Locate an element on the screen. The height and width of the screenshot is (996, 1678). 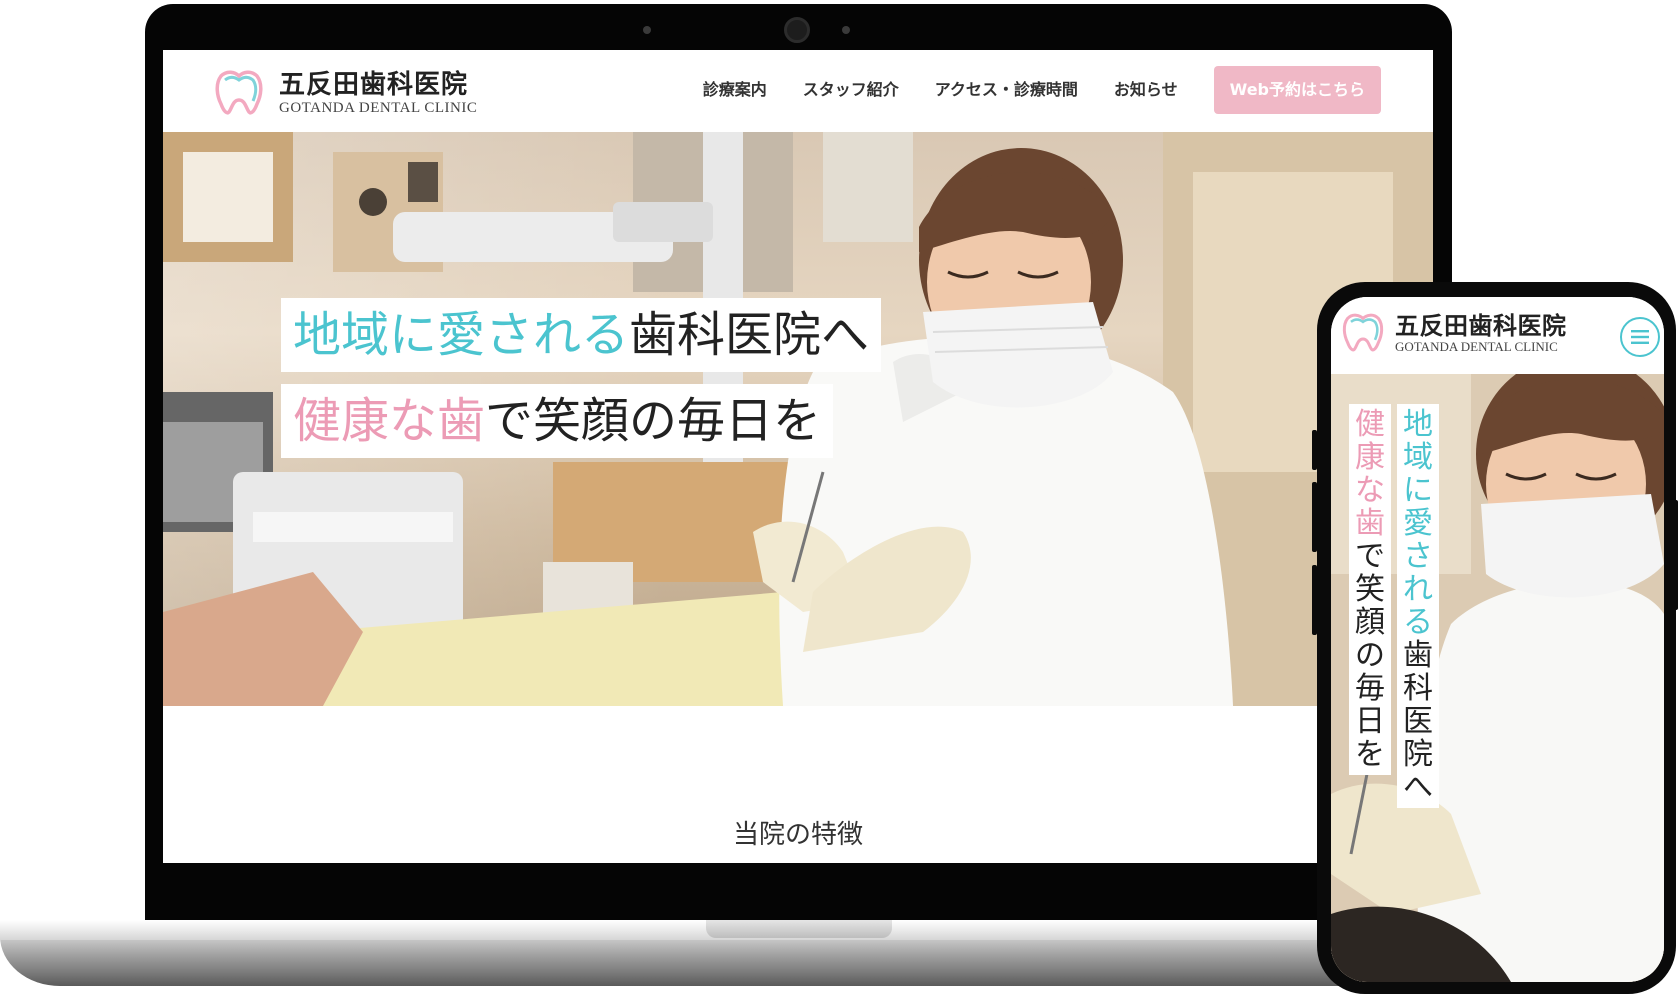
hero-catch-line-2: 健康な歯で笑顔の毎日を is located at coordinates (557, 421).